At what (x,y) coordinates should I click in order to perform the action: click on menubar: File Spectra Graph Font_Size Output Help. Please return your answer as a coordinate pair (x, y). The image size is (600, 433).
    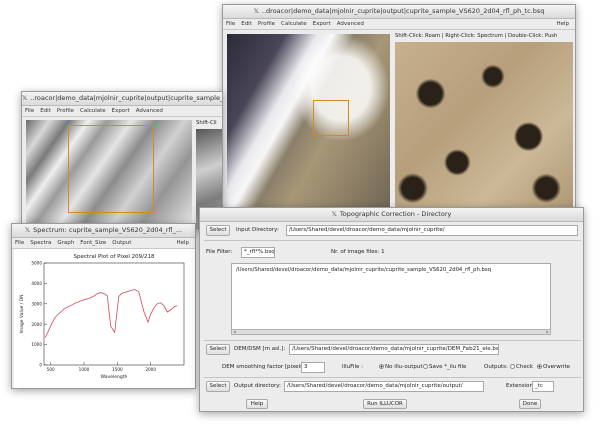
    Looking at the image, I should click on (103, 243).